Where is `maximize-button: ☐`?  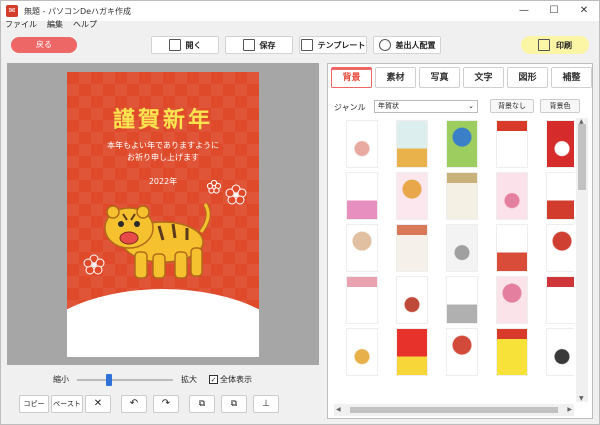 maximize-button: ☐ is located at coordinates (554, 11).